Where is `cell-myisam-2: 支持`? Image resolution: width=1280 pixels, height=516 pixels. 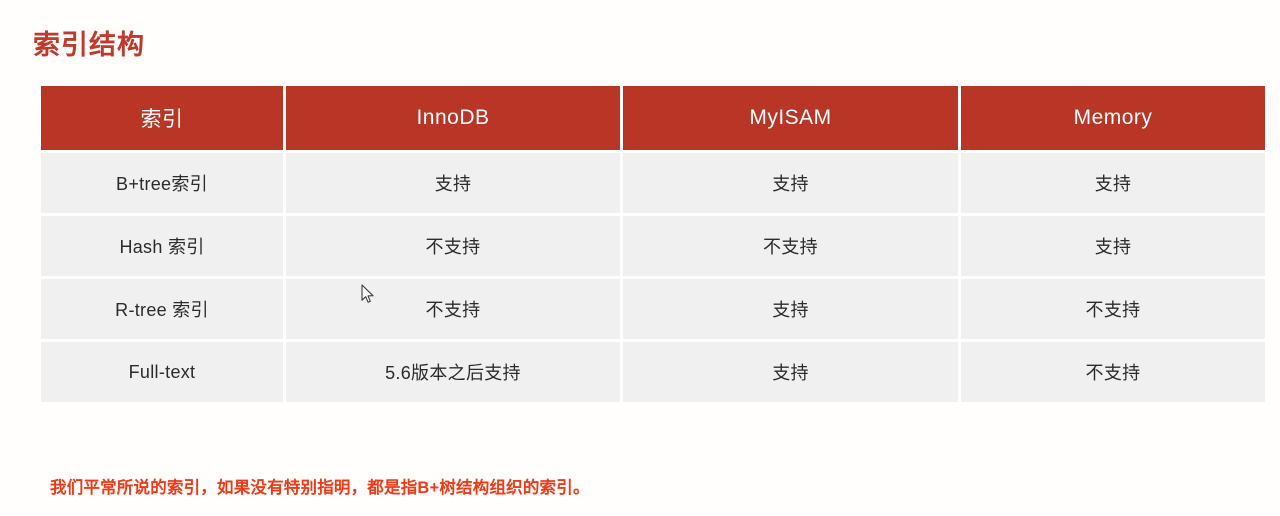 cell-myisam-2: 支持 is located at coordinates (790, 309).